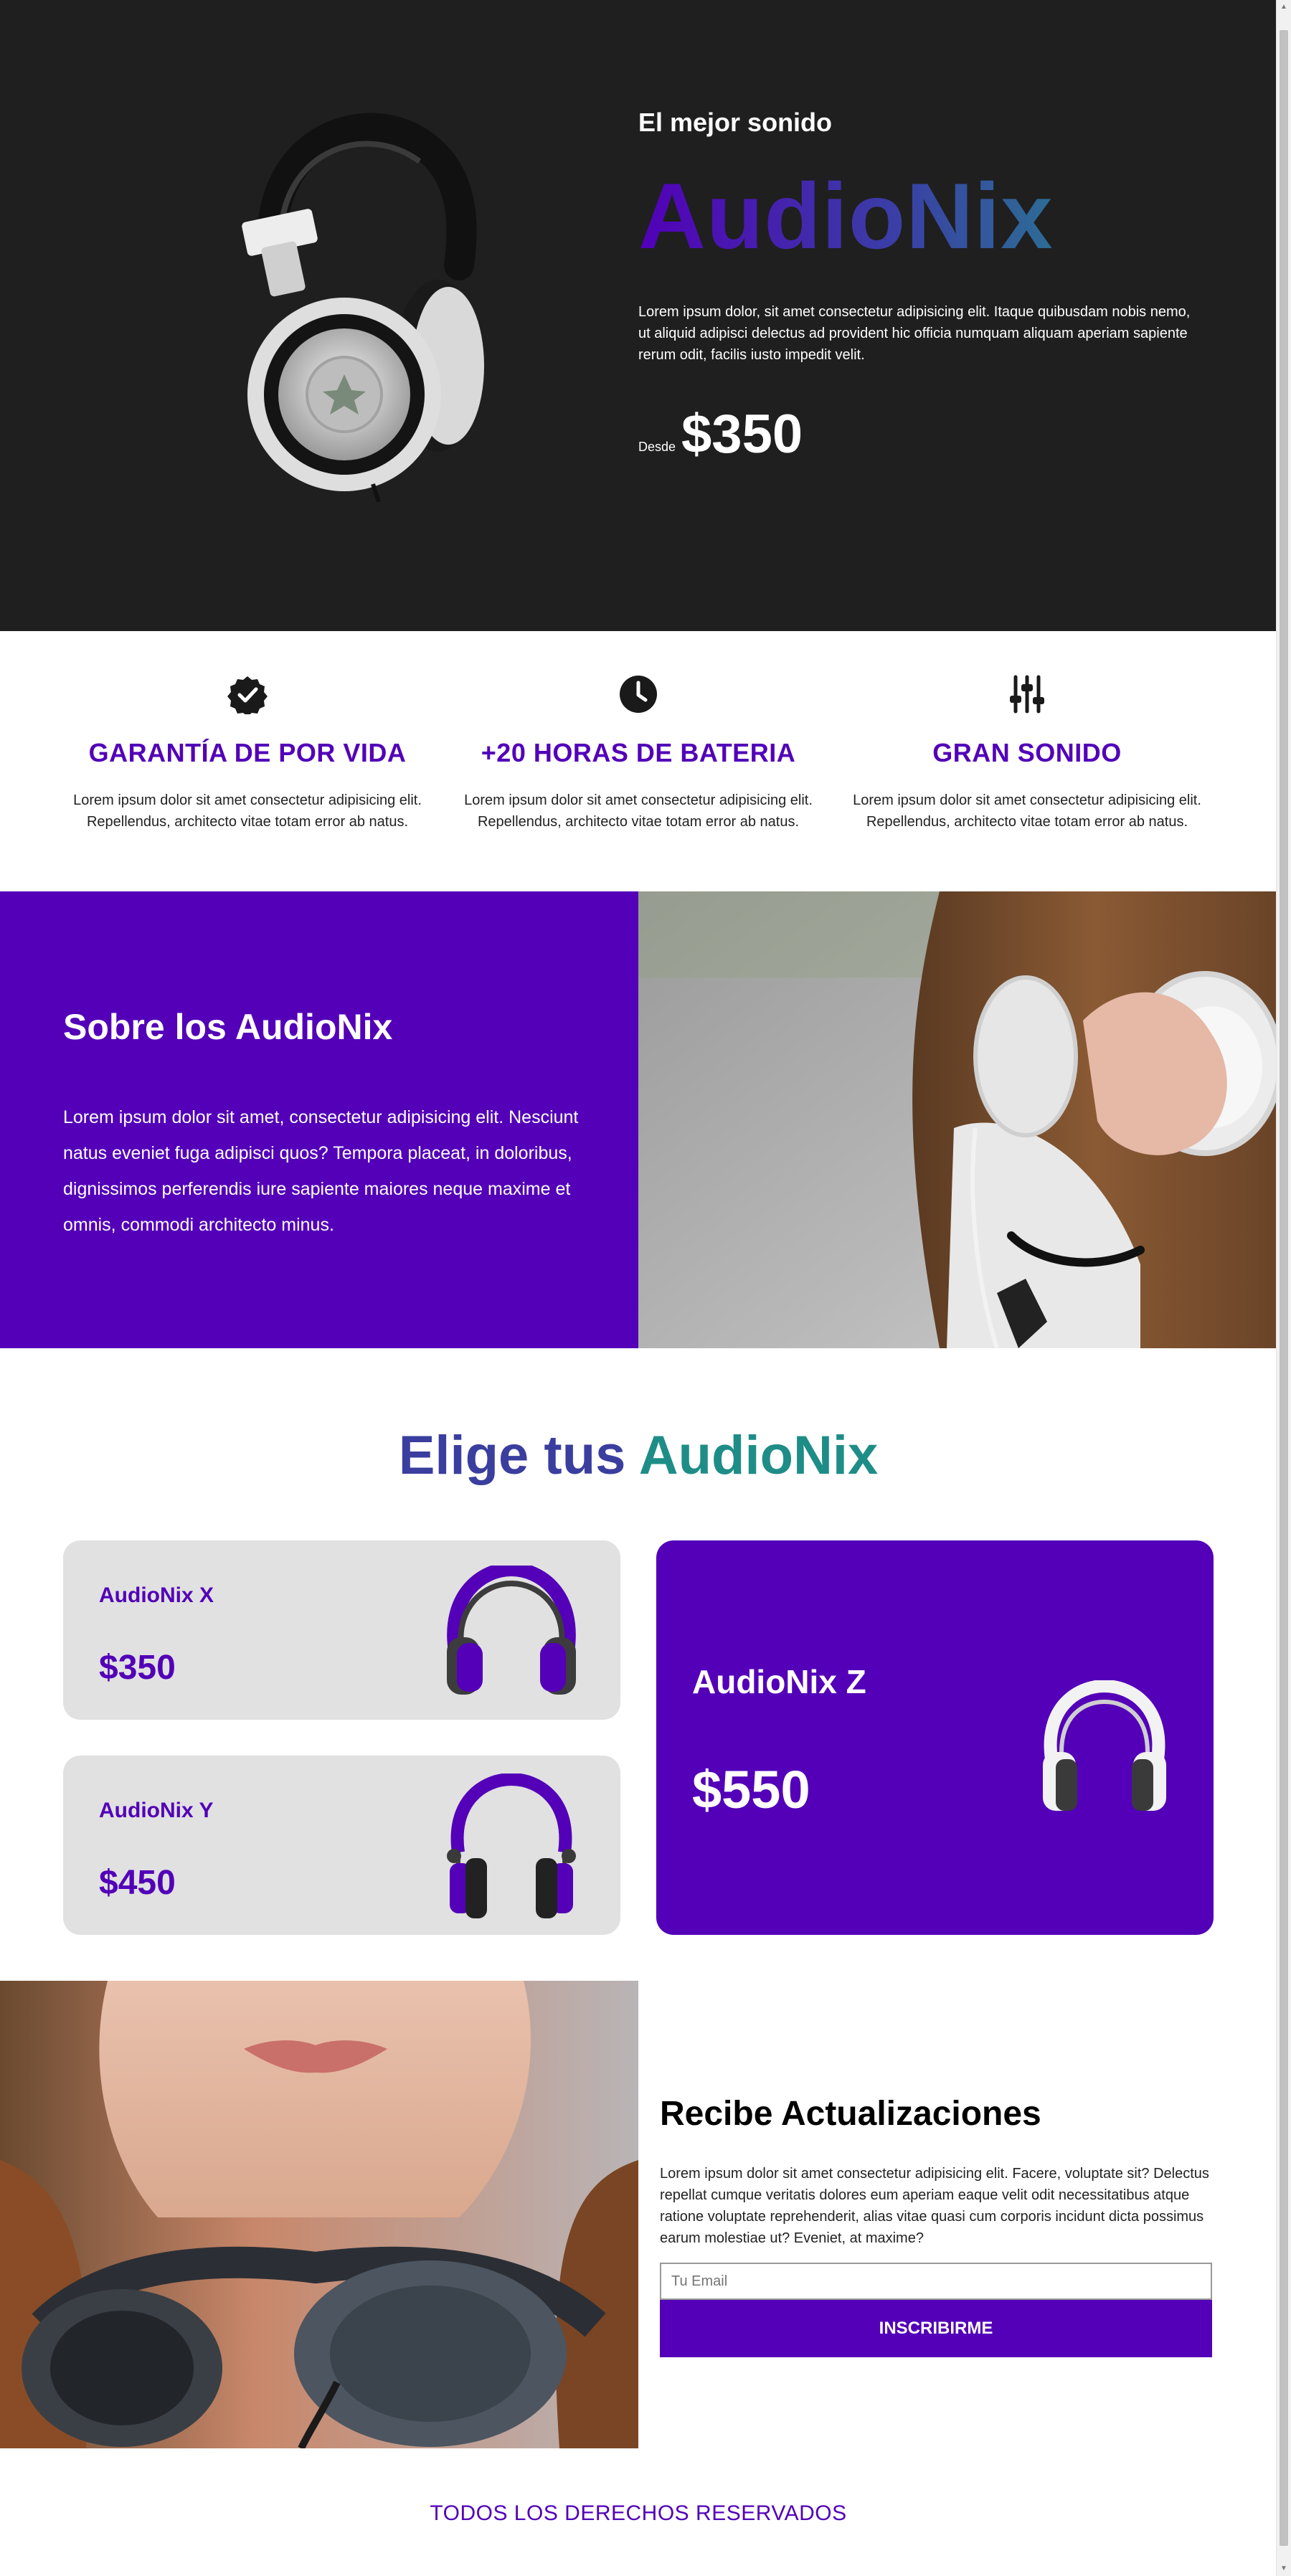  I want to click on product-name: AudioNix Y, so click(156, 1810).